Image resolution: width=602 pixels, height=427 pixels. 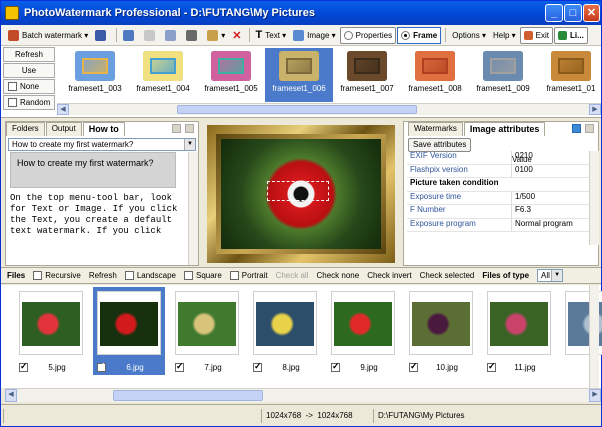 I want to click on frame-toggle: Frame, so click(x=419, y=35).